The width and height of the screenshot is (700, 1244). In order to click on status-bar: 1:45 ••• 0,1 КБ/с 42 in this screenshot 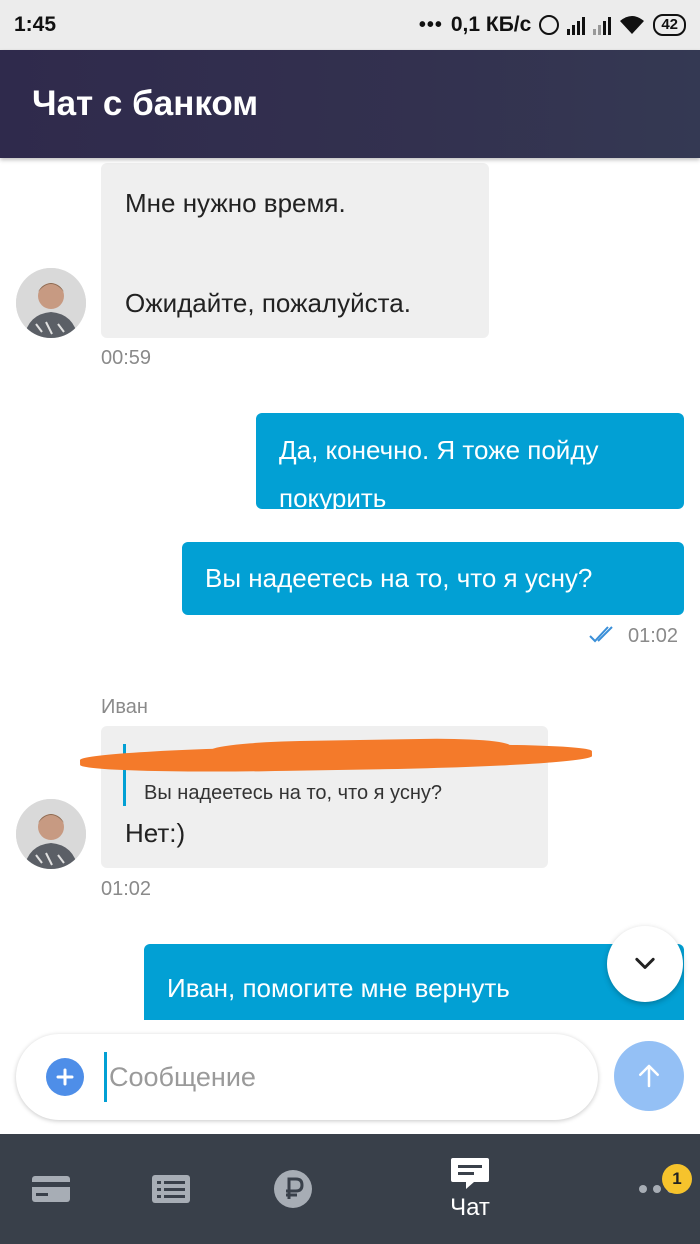, I will do `click(350, 25)`.